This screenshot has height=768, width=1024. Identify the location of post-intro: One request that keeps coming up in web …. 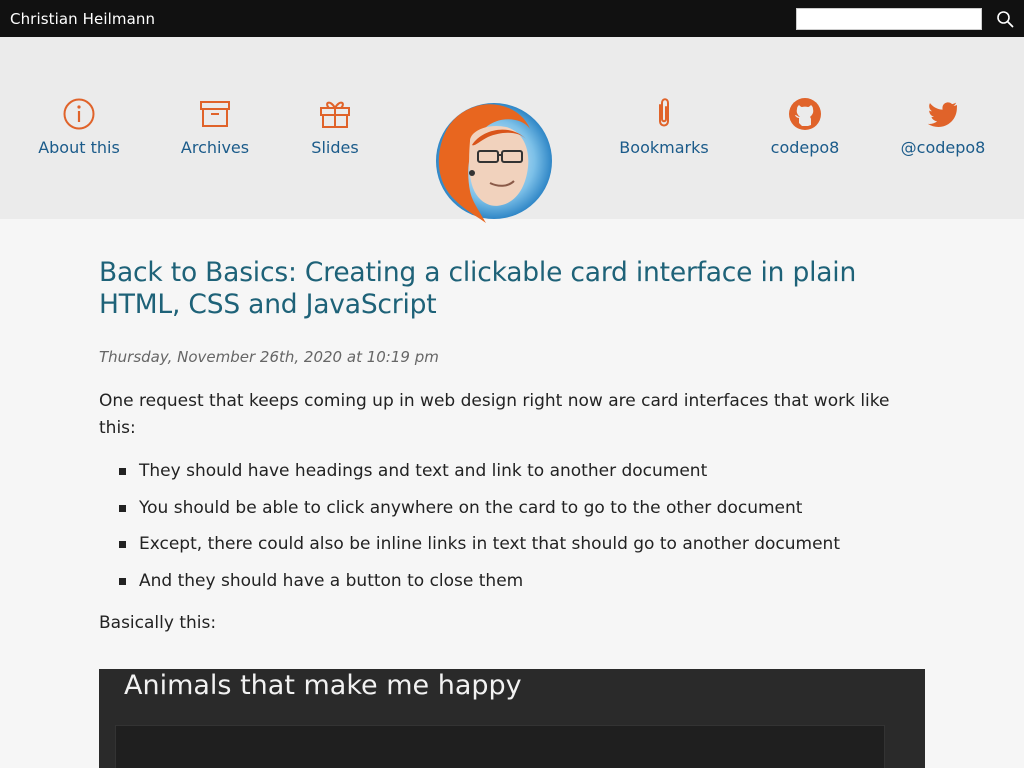
(494, 414).